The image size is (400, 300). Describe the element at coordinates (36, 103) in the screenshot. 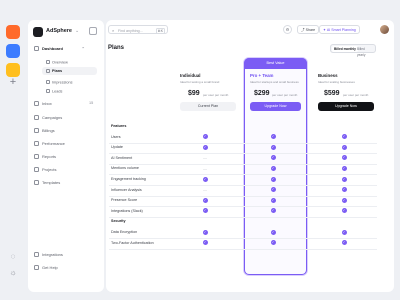

I see `inbox-icon` at that location.